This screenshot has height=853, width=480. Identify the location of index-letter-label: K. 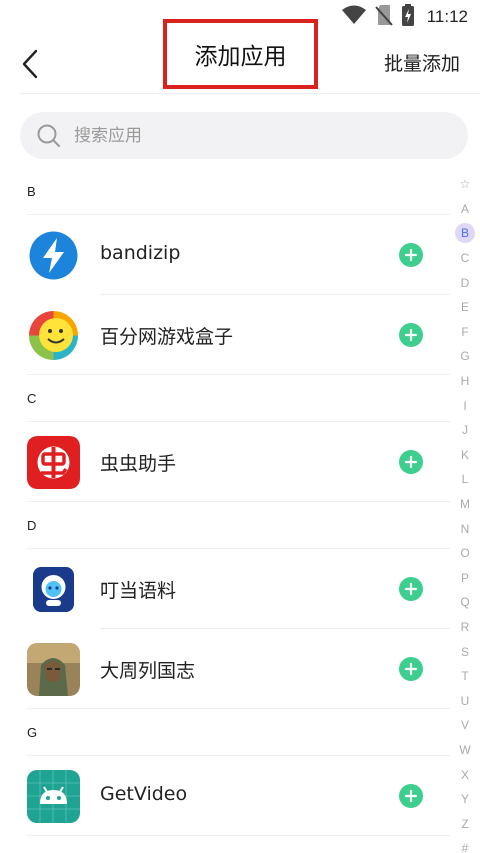
(464, 454).